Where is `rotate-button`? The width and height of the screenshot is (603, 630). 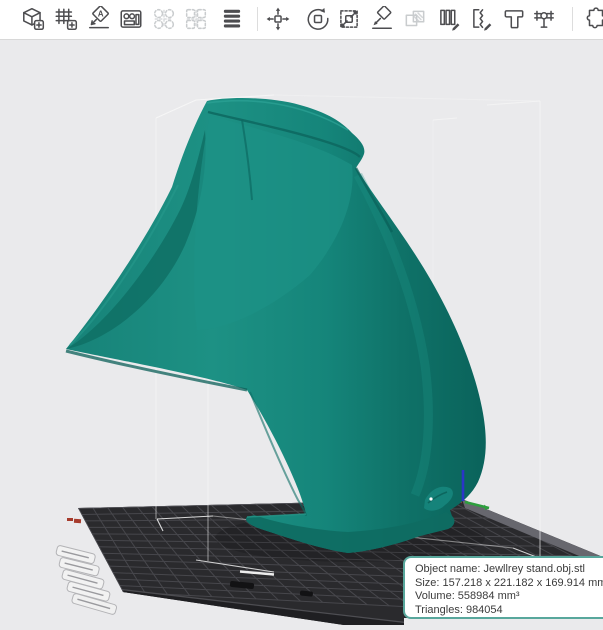 rotate-button is located at coordinates (318, 19).